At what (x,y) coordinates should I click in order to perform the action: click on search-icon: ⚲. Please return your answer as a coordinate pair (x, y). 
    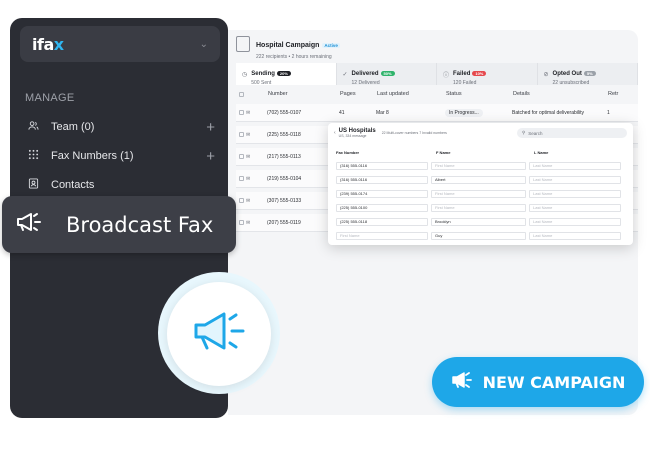
    Looking at the image, I should click on (524, 132).